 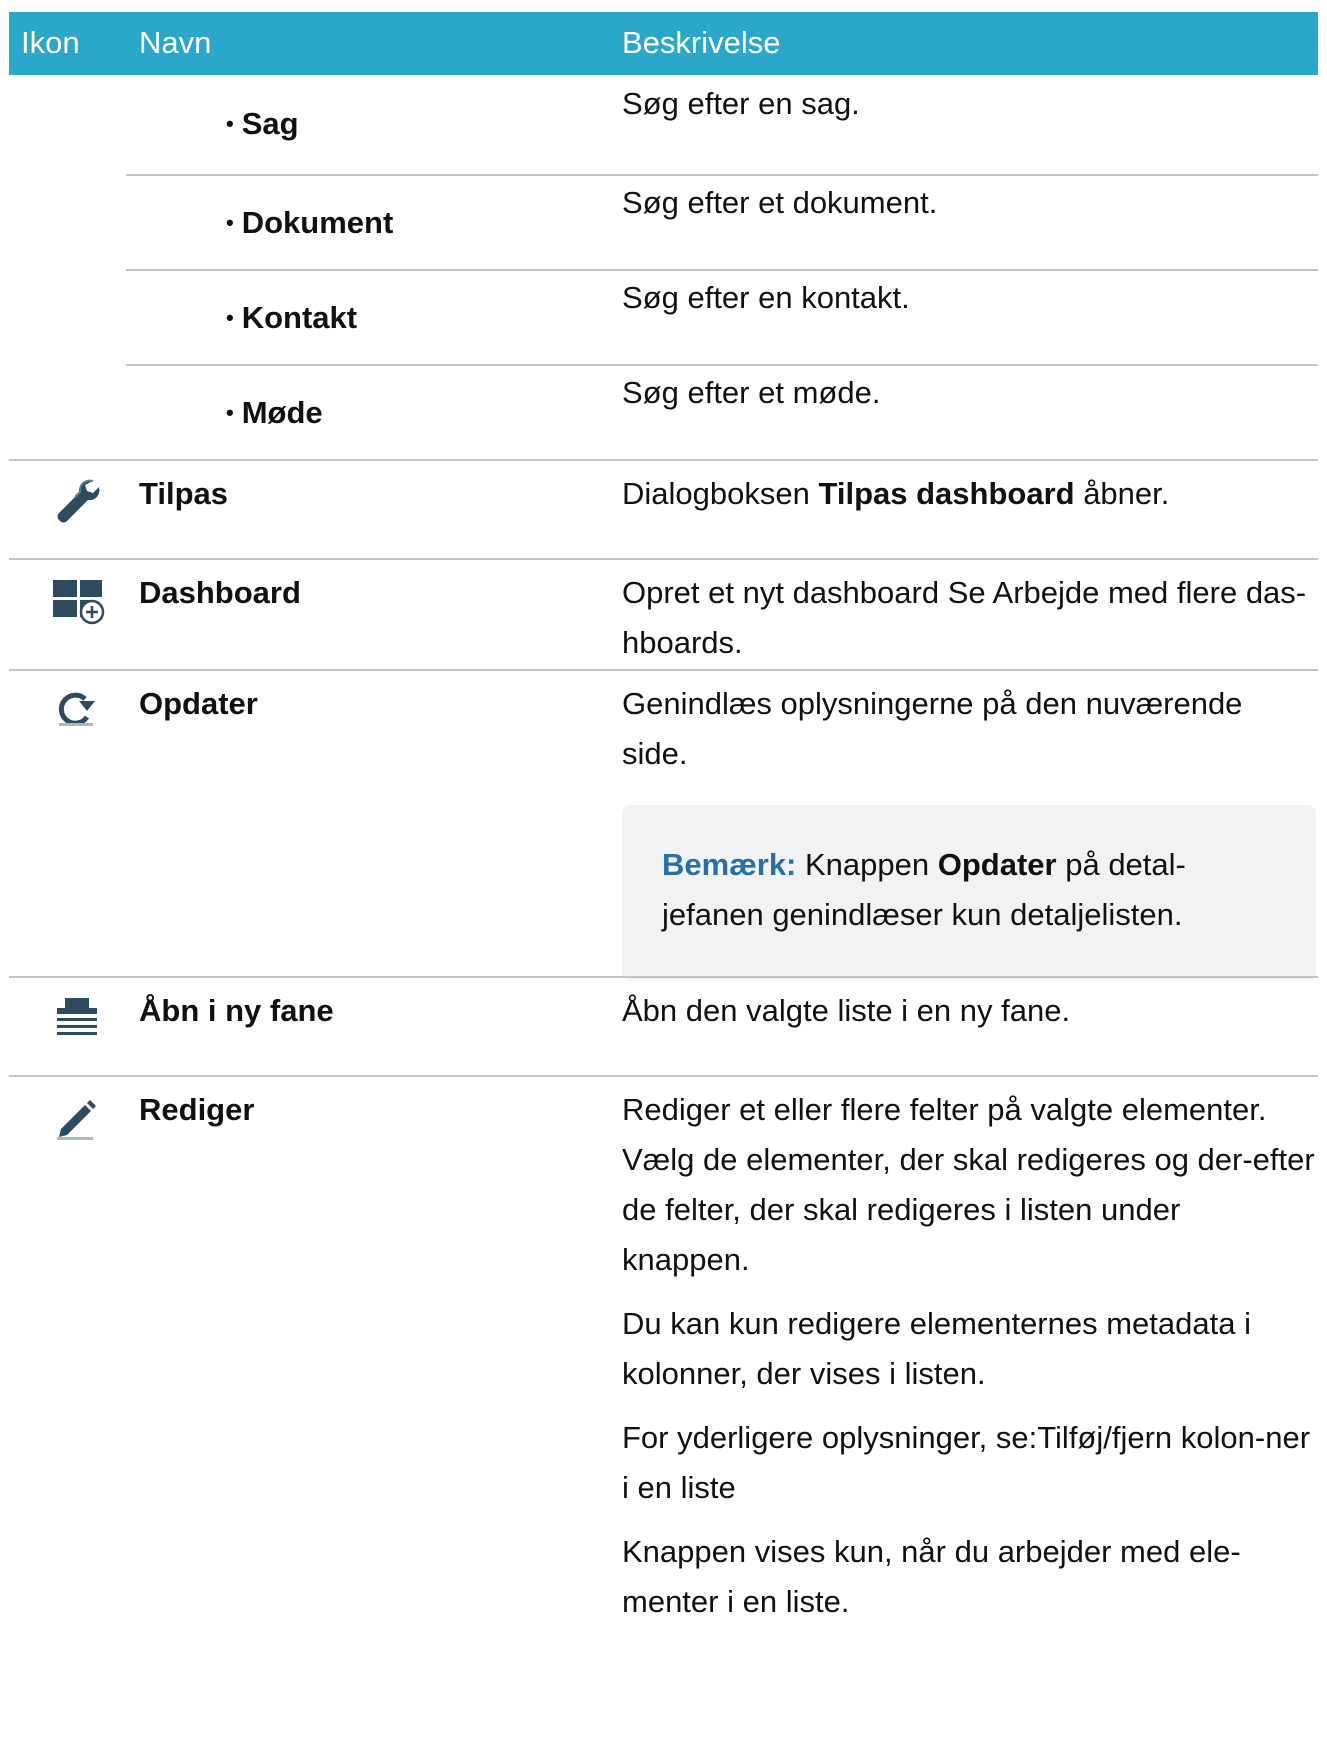 I want to click on refresh-icon, so click(x=77, y=709).